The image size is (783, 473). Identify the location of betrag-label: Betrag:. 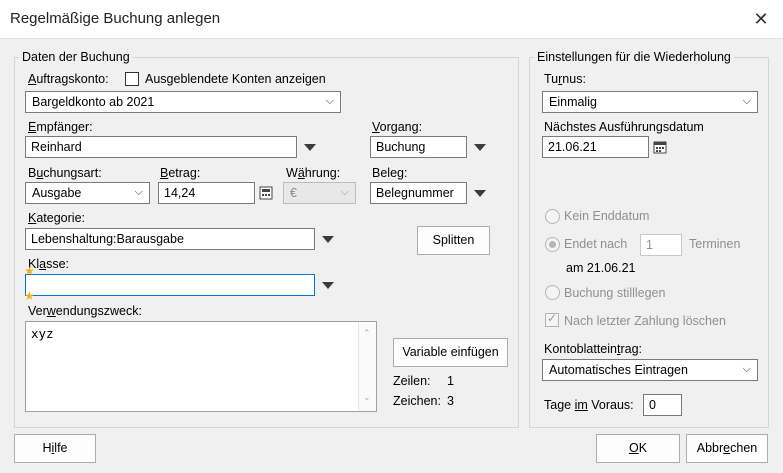
(180, 173).